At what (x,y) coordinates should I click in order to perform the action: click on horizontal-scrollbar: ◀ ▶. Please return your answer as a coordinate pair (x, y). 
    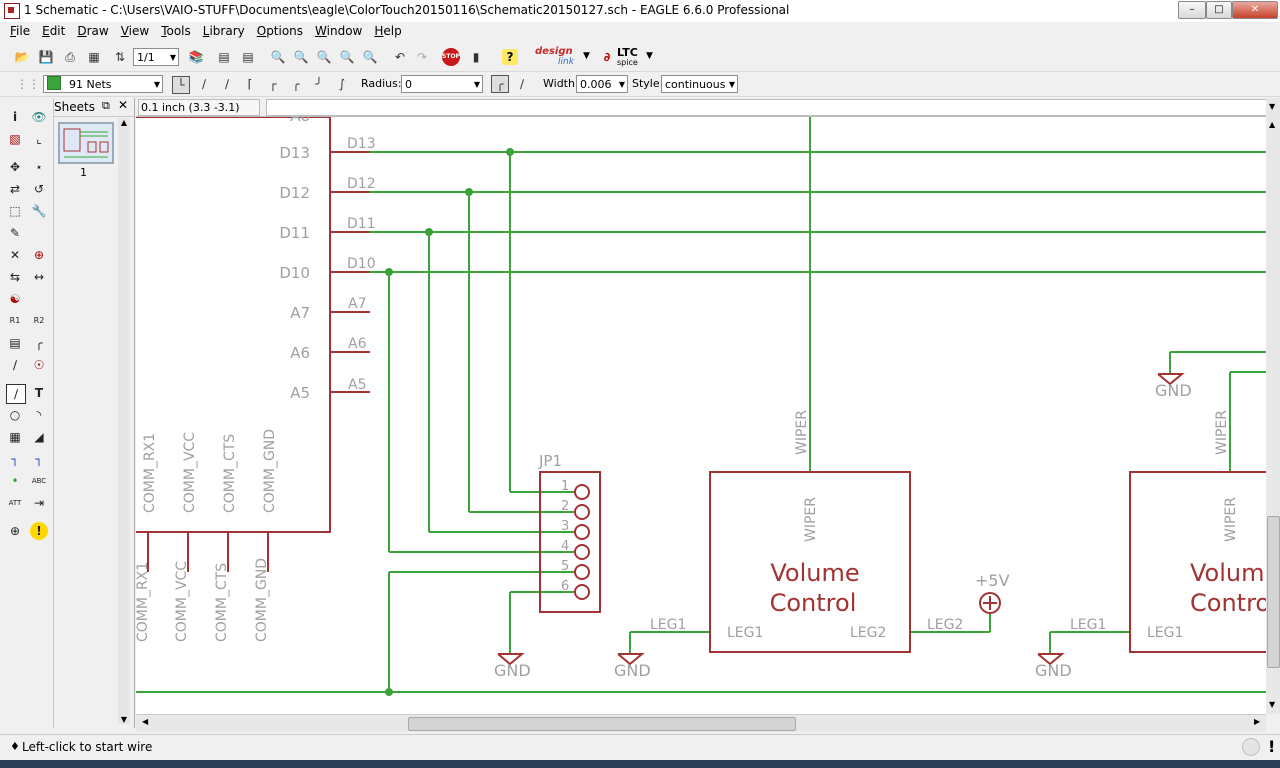
    Looking at the image, I should click on (701, 723).